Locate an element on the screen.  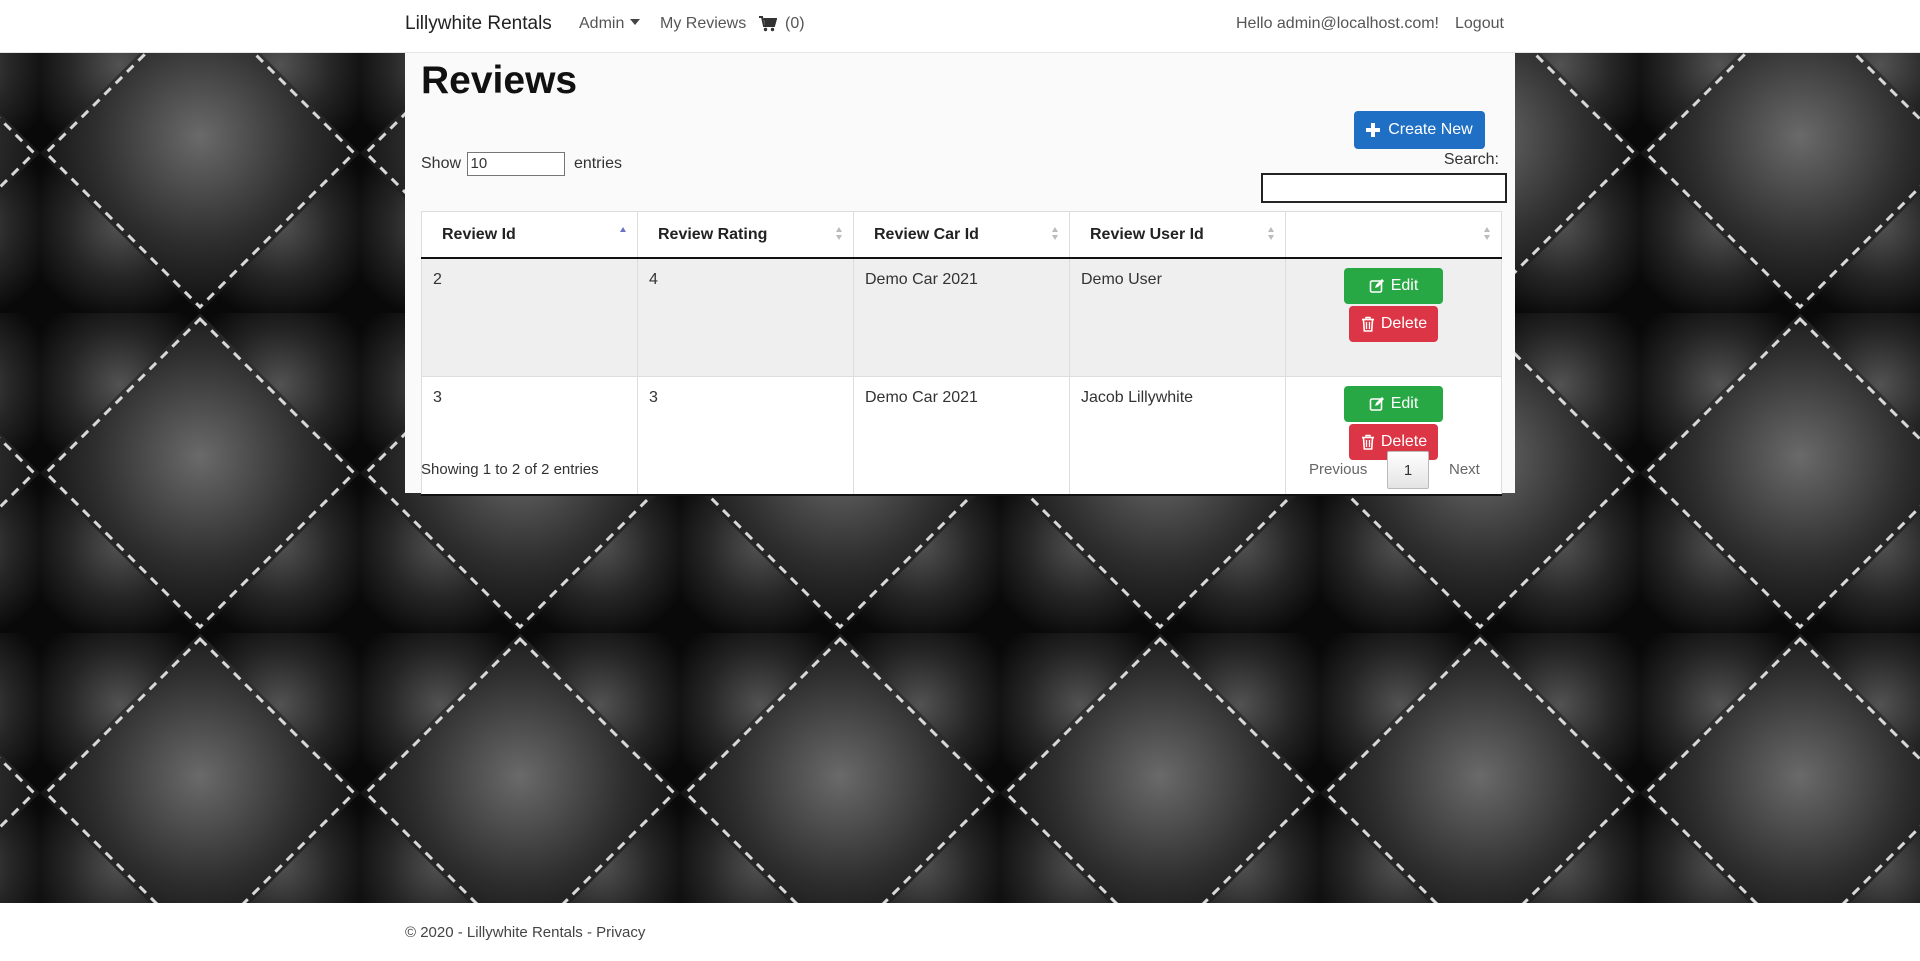
column-header-review-id: Review Id is located at coordinates (529, 235).